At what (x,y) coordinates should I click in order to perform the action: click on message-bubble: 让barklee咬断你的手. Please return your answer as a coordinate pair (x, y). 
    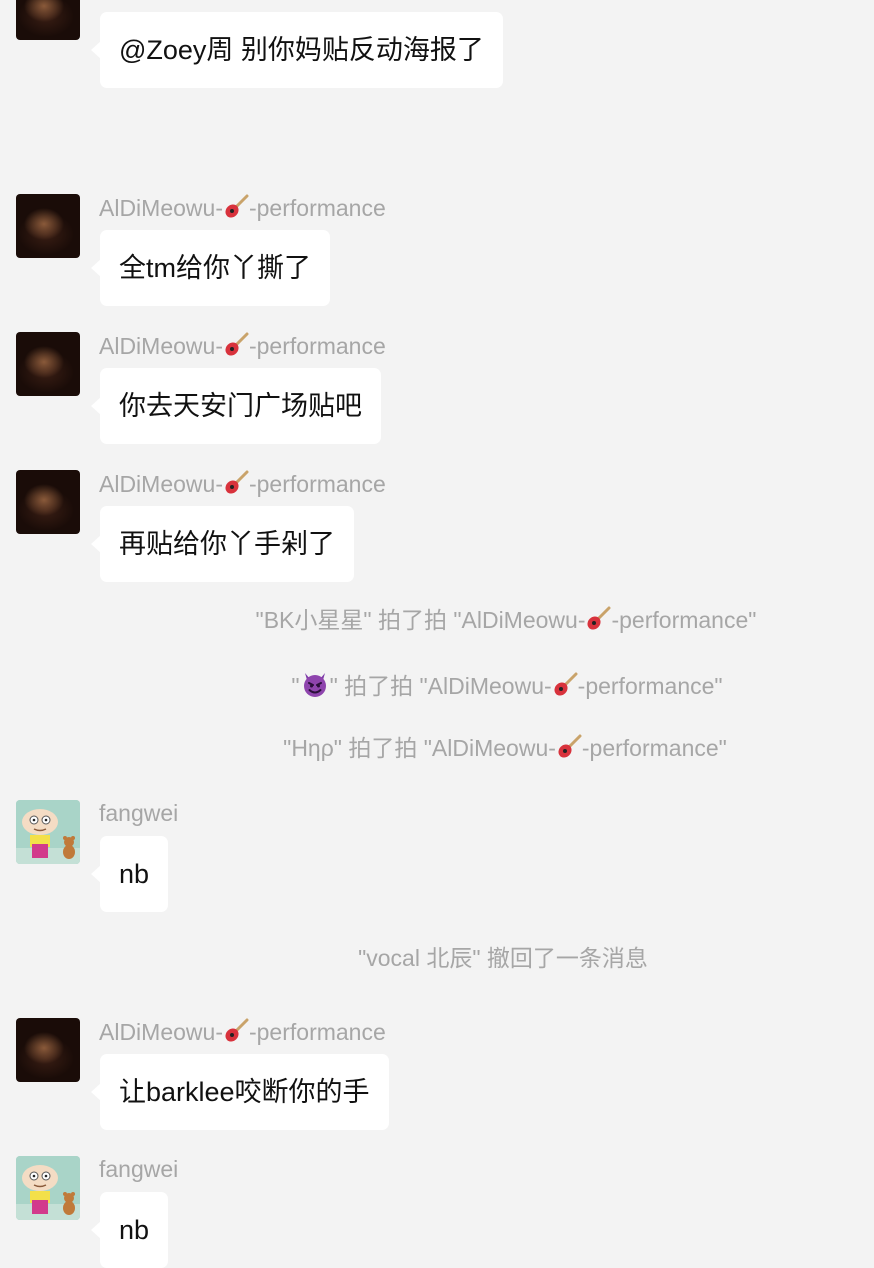
    Looking at the image, I should click on (240, 1092).